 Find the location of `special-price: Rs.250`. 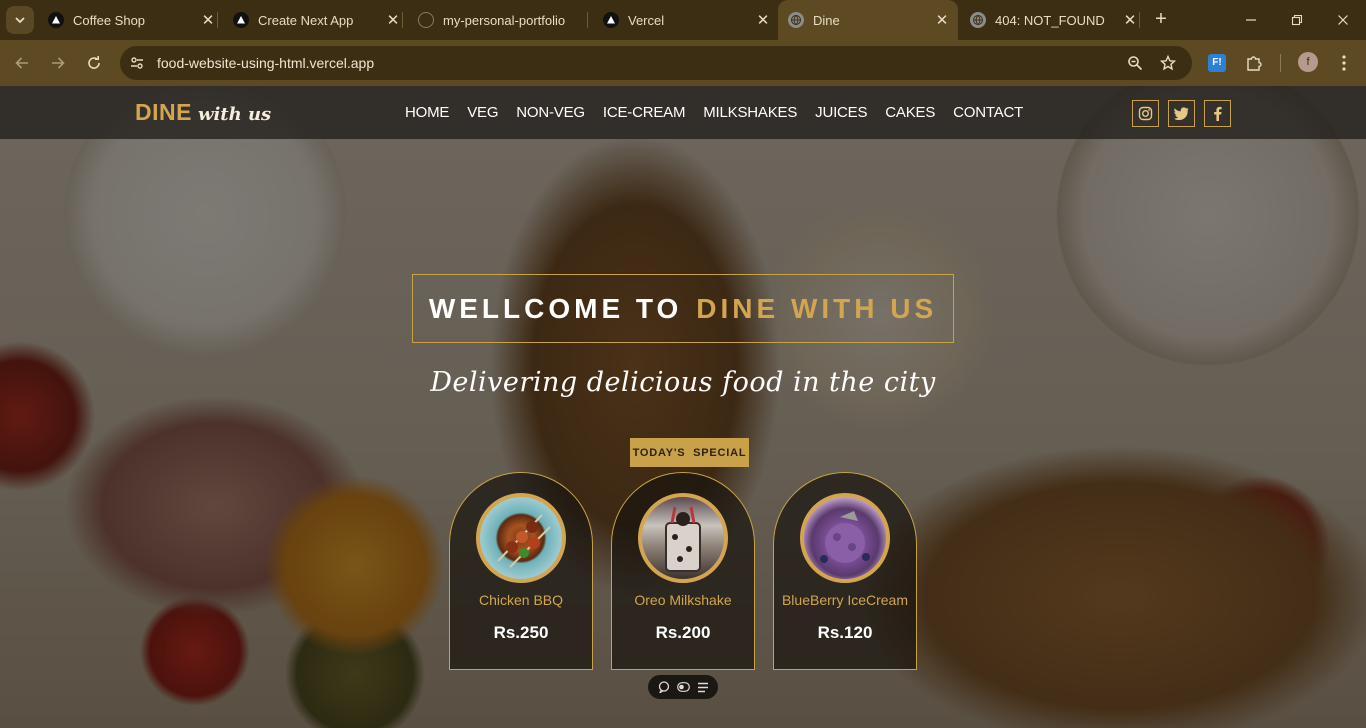

special-price: Rs.250 is located at coordinates (521, 632).